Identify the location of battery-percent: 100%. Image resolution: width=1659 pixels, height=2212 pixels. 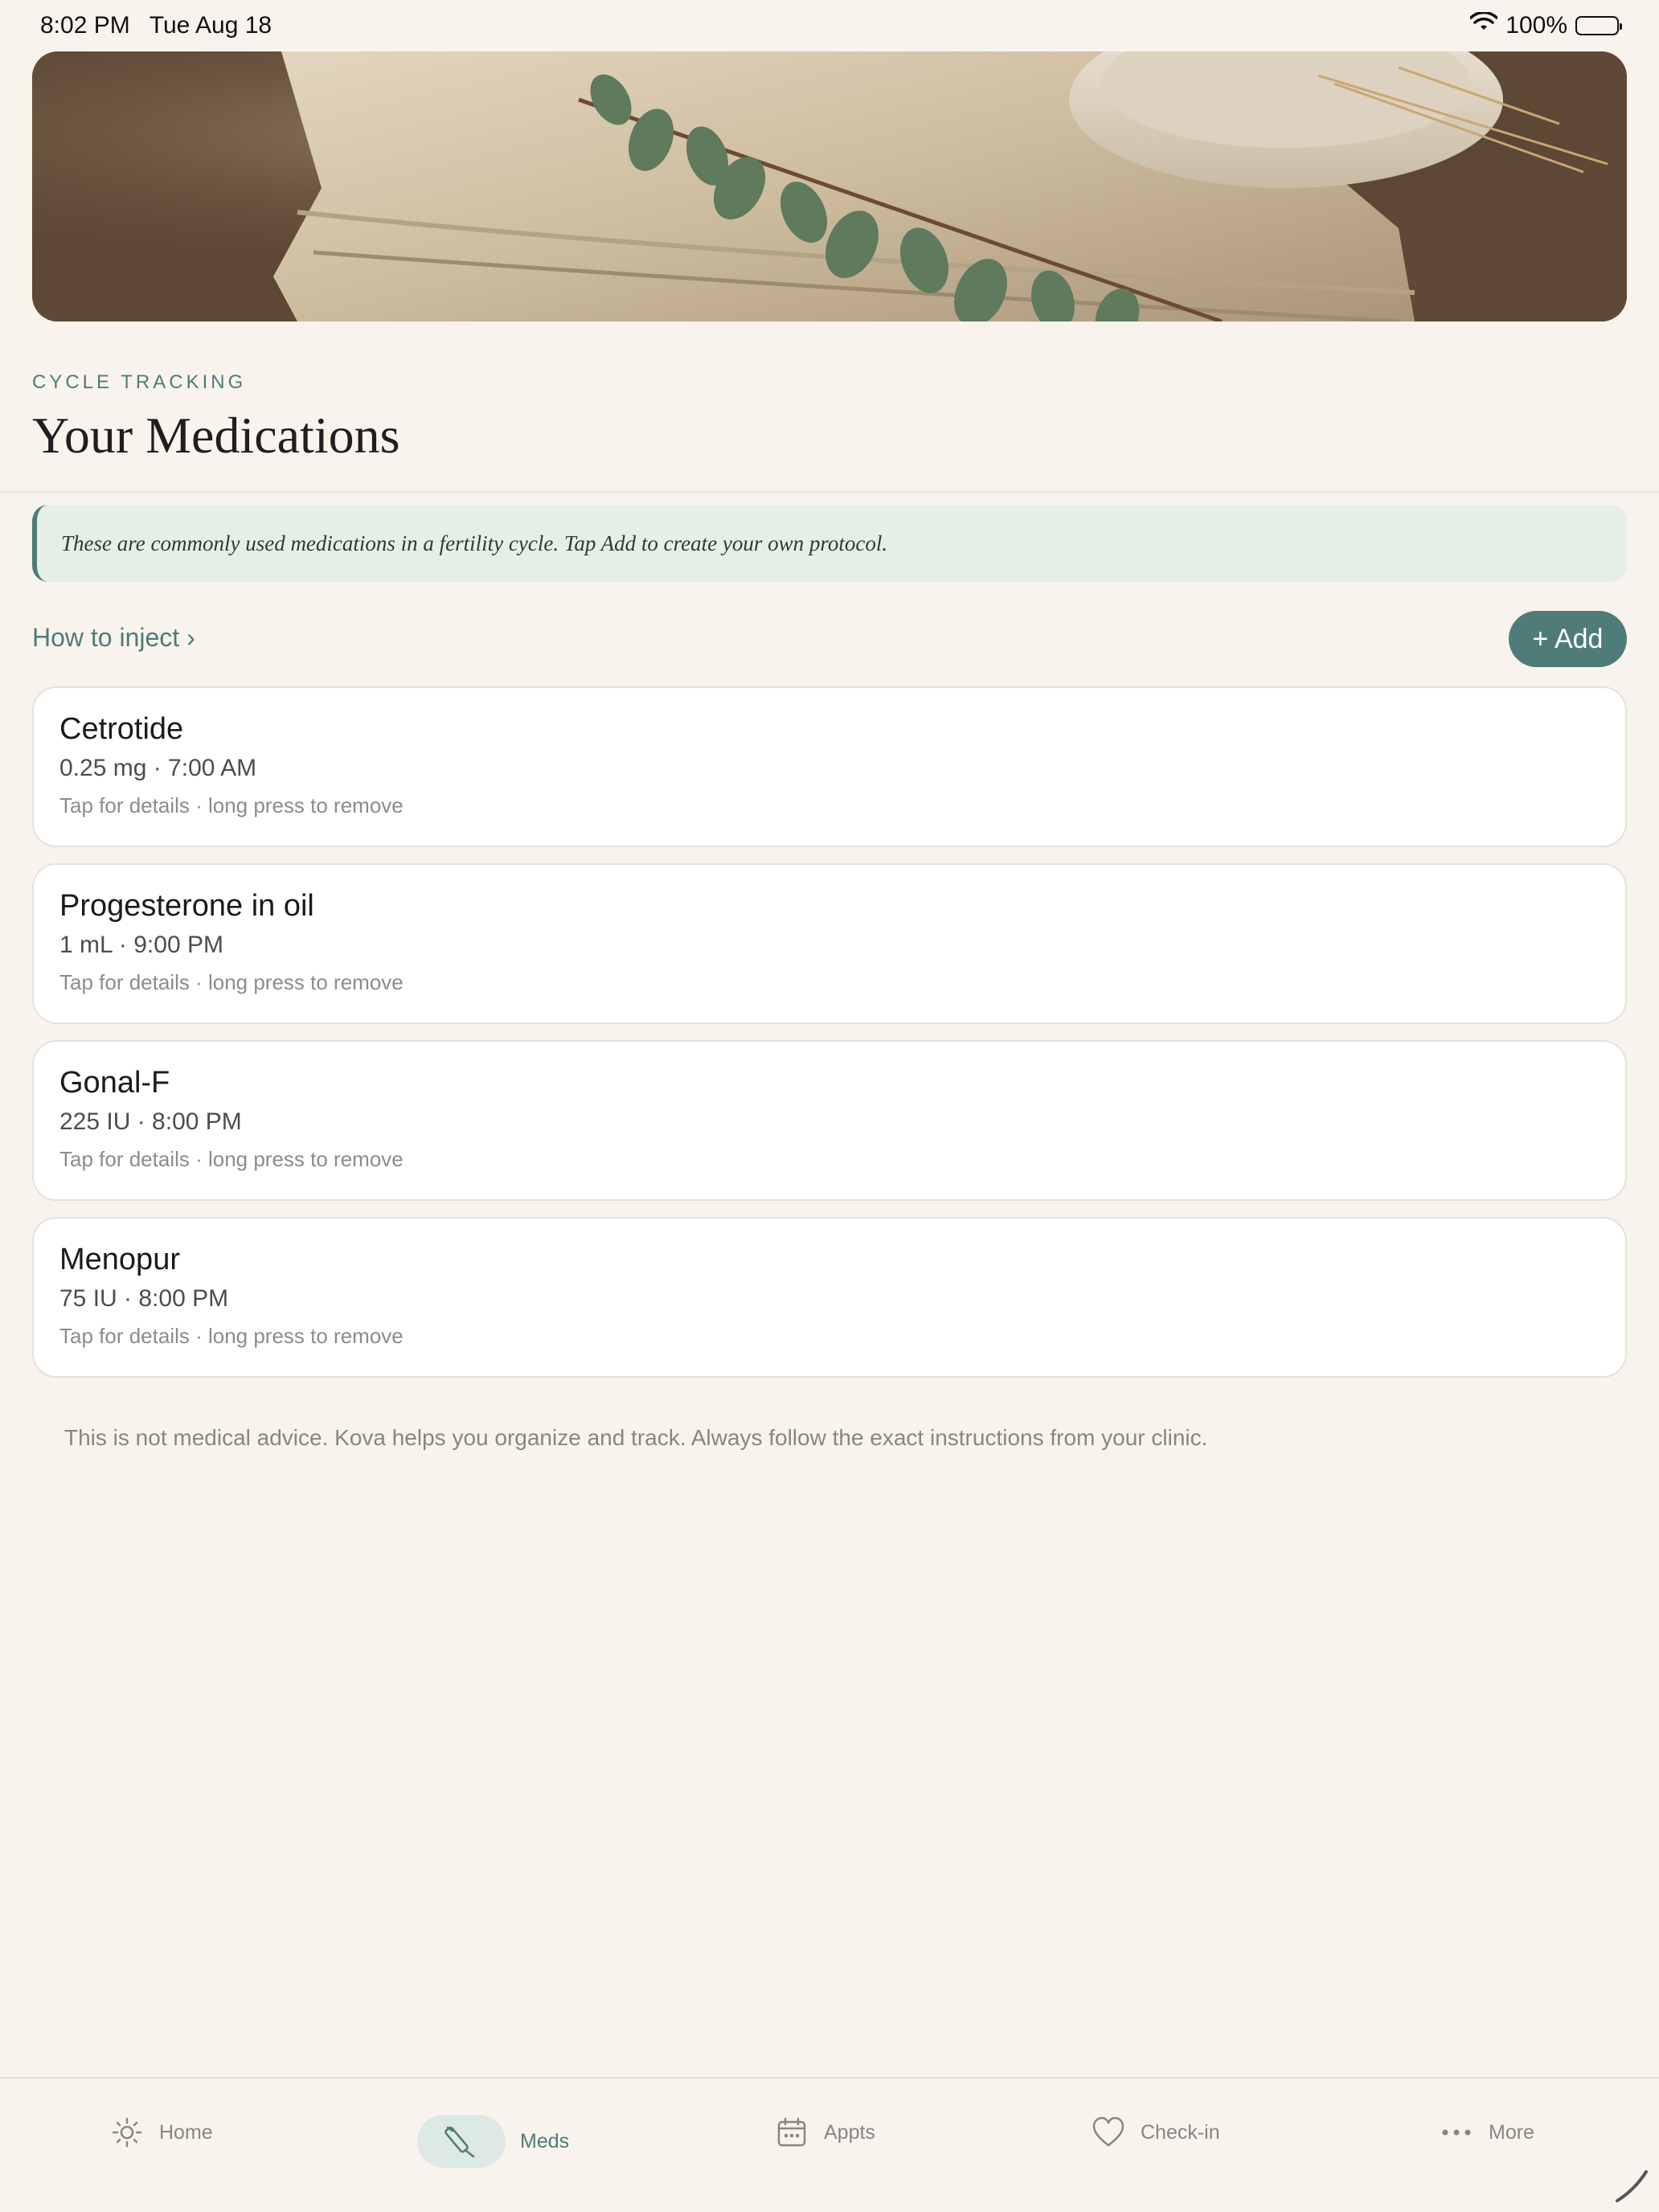
(1536, 25).